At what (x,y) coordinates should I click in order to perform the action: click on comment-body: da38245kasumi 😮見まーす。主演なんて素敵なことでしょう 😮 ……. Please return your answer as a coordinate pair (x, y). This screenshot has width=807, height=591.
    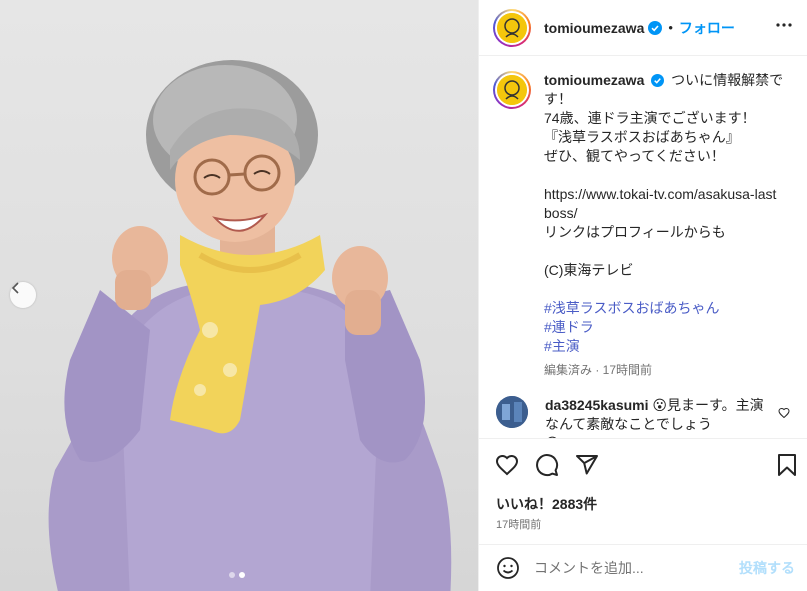
    Looking at the image, I should click on (661, 417).